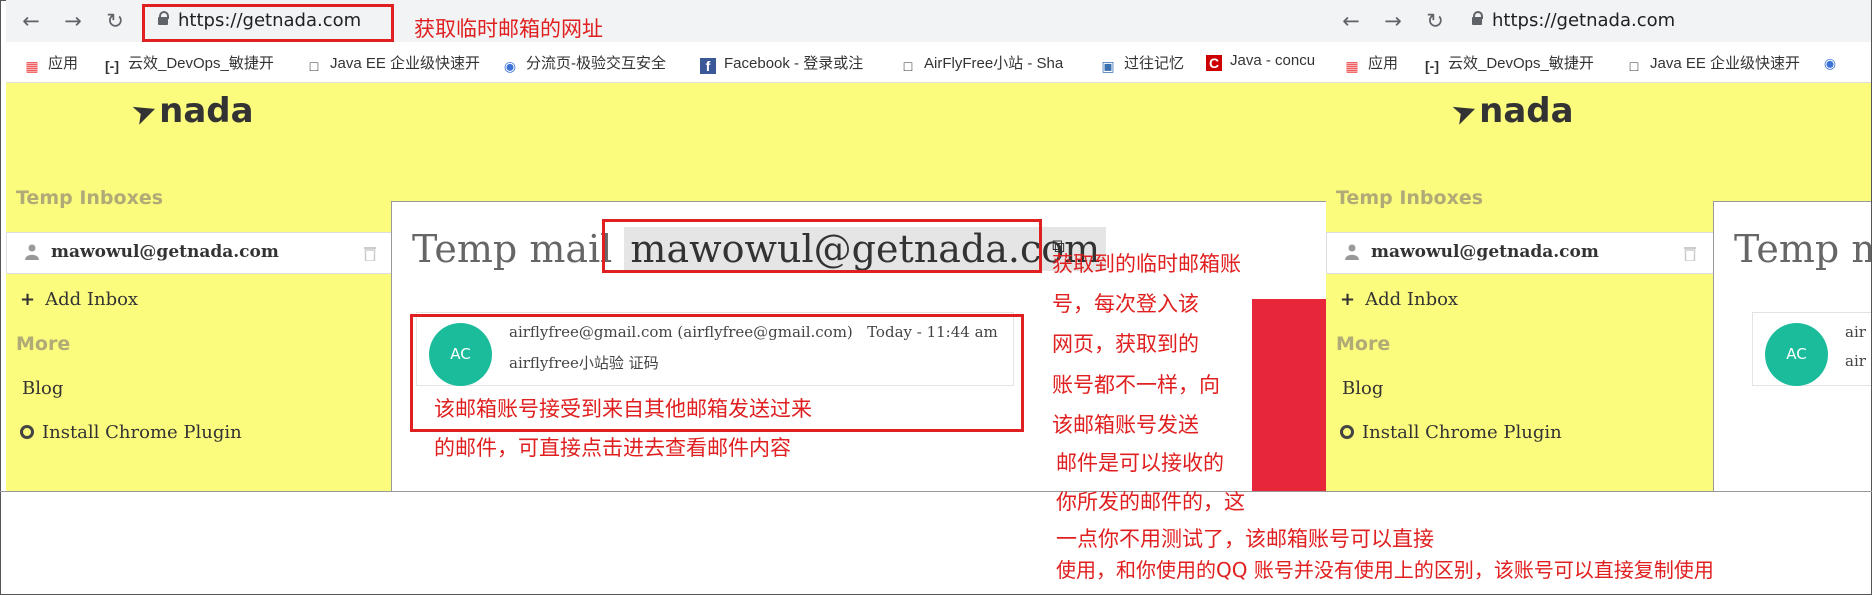 The width and height of the screenshot is (1872, 595). I want to click on bookmark-label: 分流页-极验交互安全, so click(596, 63).